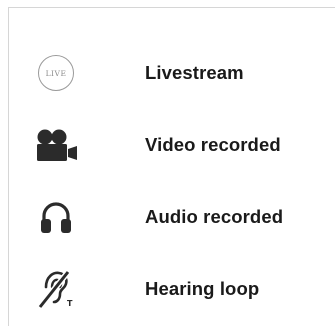 The width and height of the screenshot is (335, 326). I want to click on legend-item-audio: Audio recorded, so click(158, 217).